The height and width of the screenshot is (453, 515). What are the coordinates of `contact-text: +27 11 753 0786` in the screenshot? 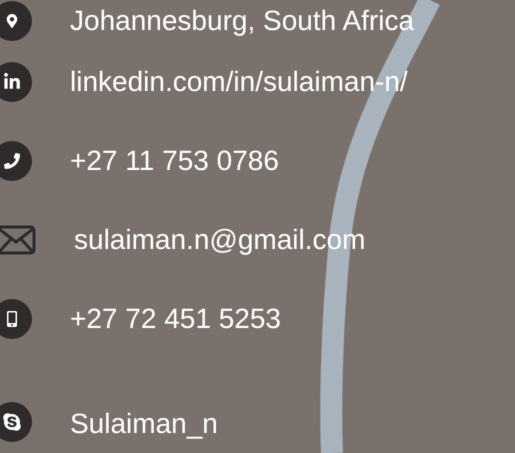 It's located at (174, 161).